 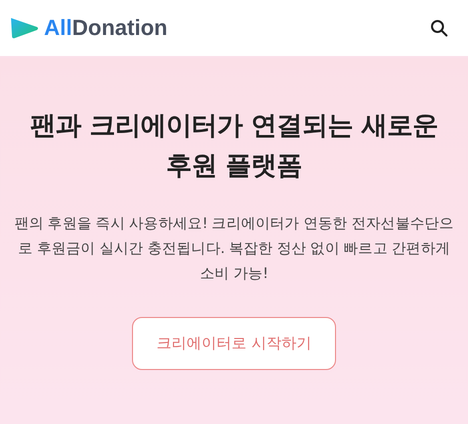 What do you see at coordinates (439, 28) in the screenshot?
I see `search-icon` at bounding box center [439, 28].